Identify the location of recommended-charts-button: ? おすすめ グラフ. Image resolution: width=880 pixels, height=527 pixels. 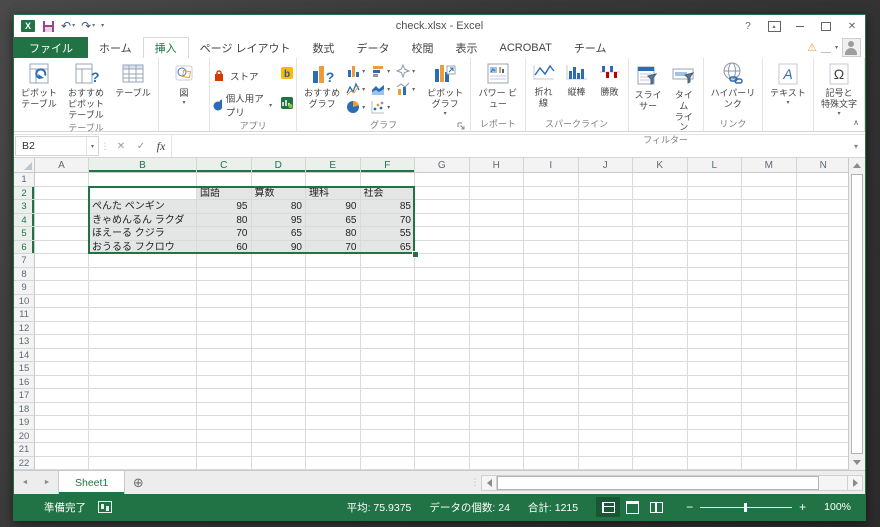
(322, 85).